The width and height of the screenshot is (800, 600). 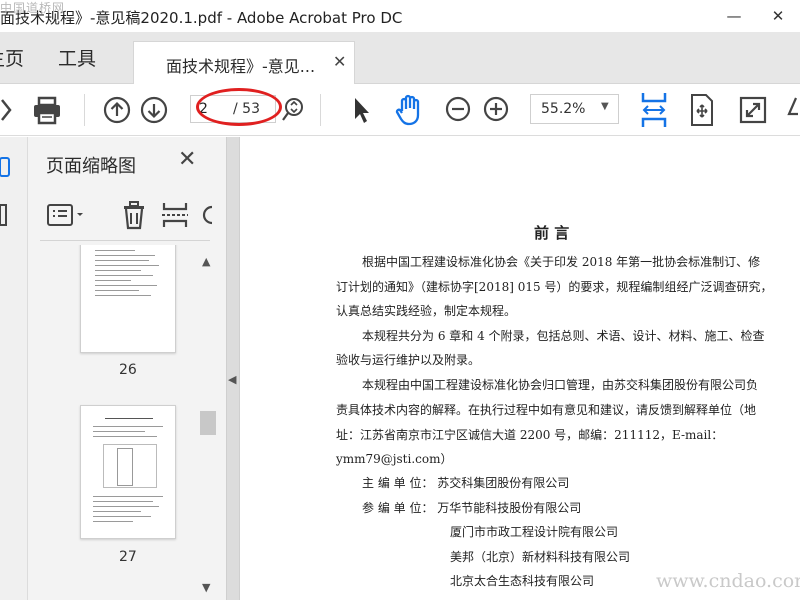 I want to click on document-line: 厦门市市政工程设计院有限公司, so click(x=534, y=532).